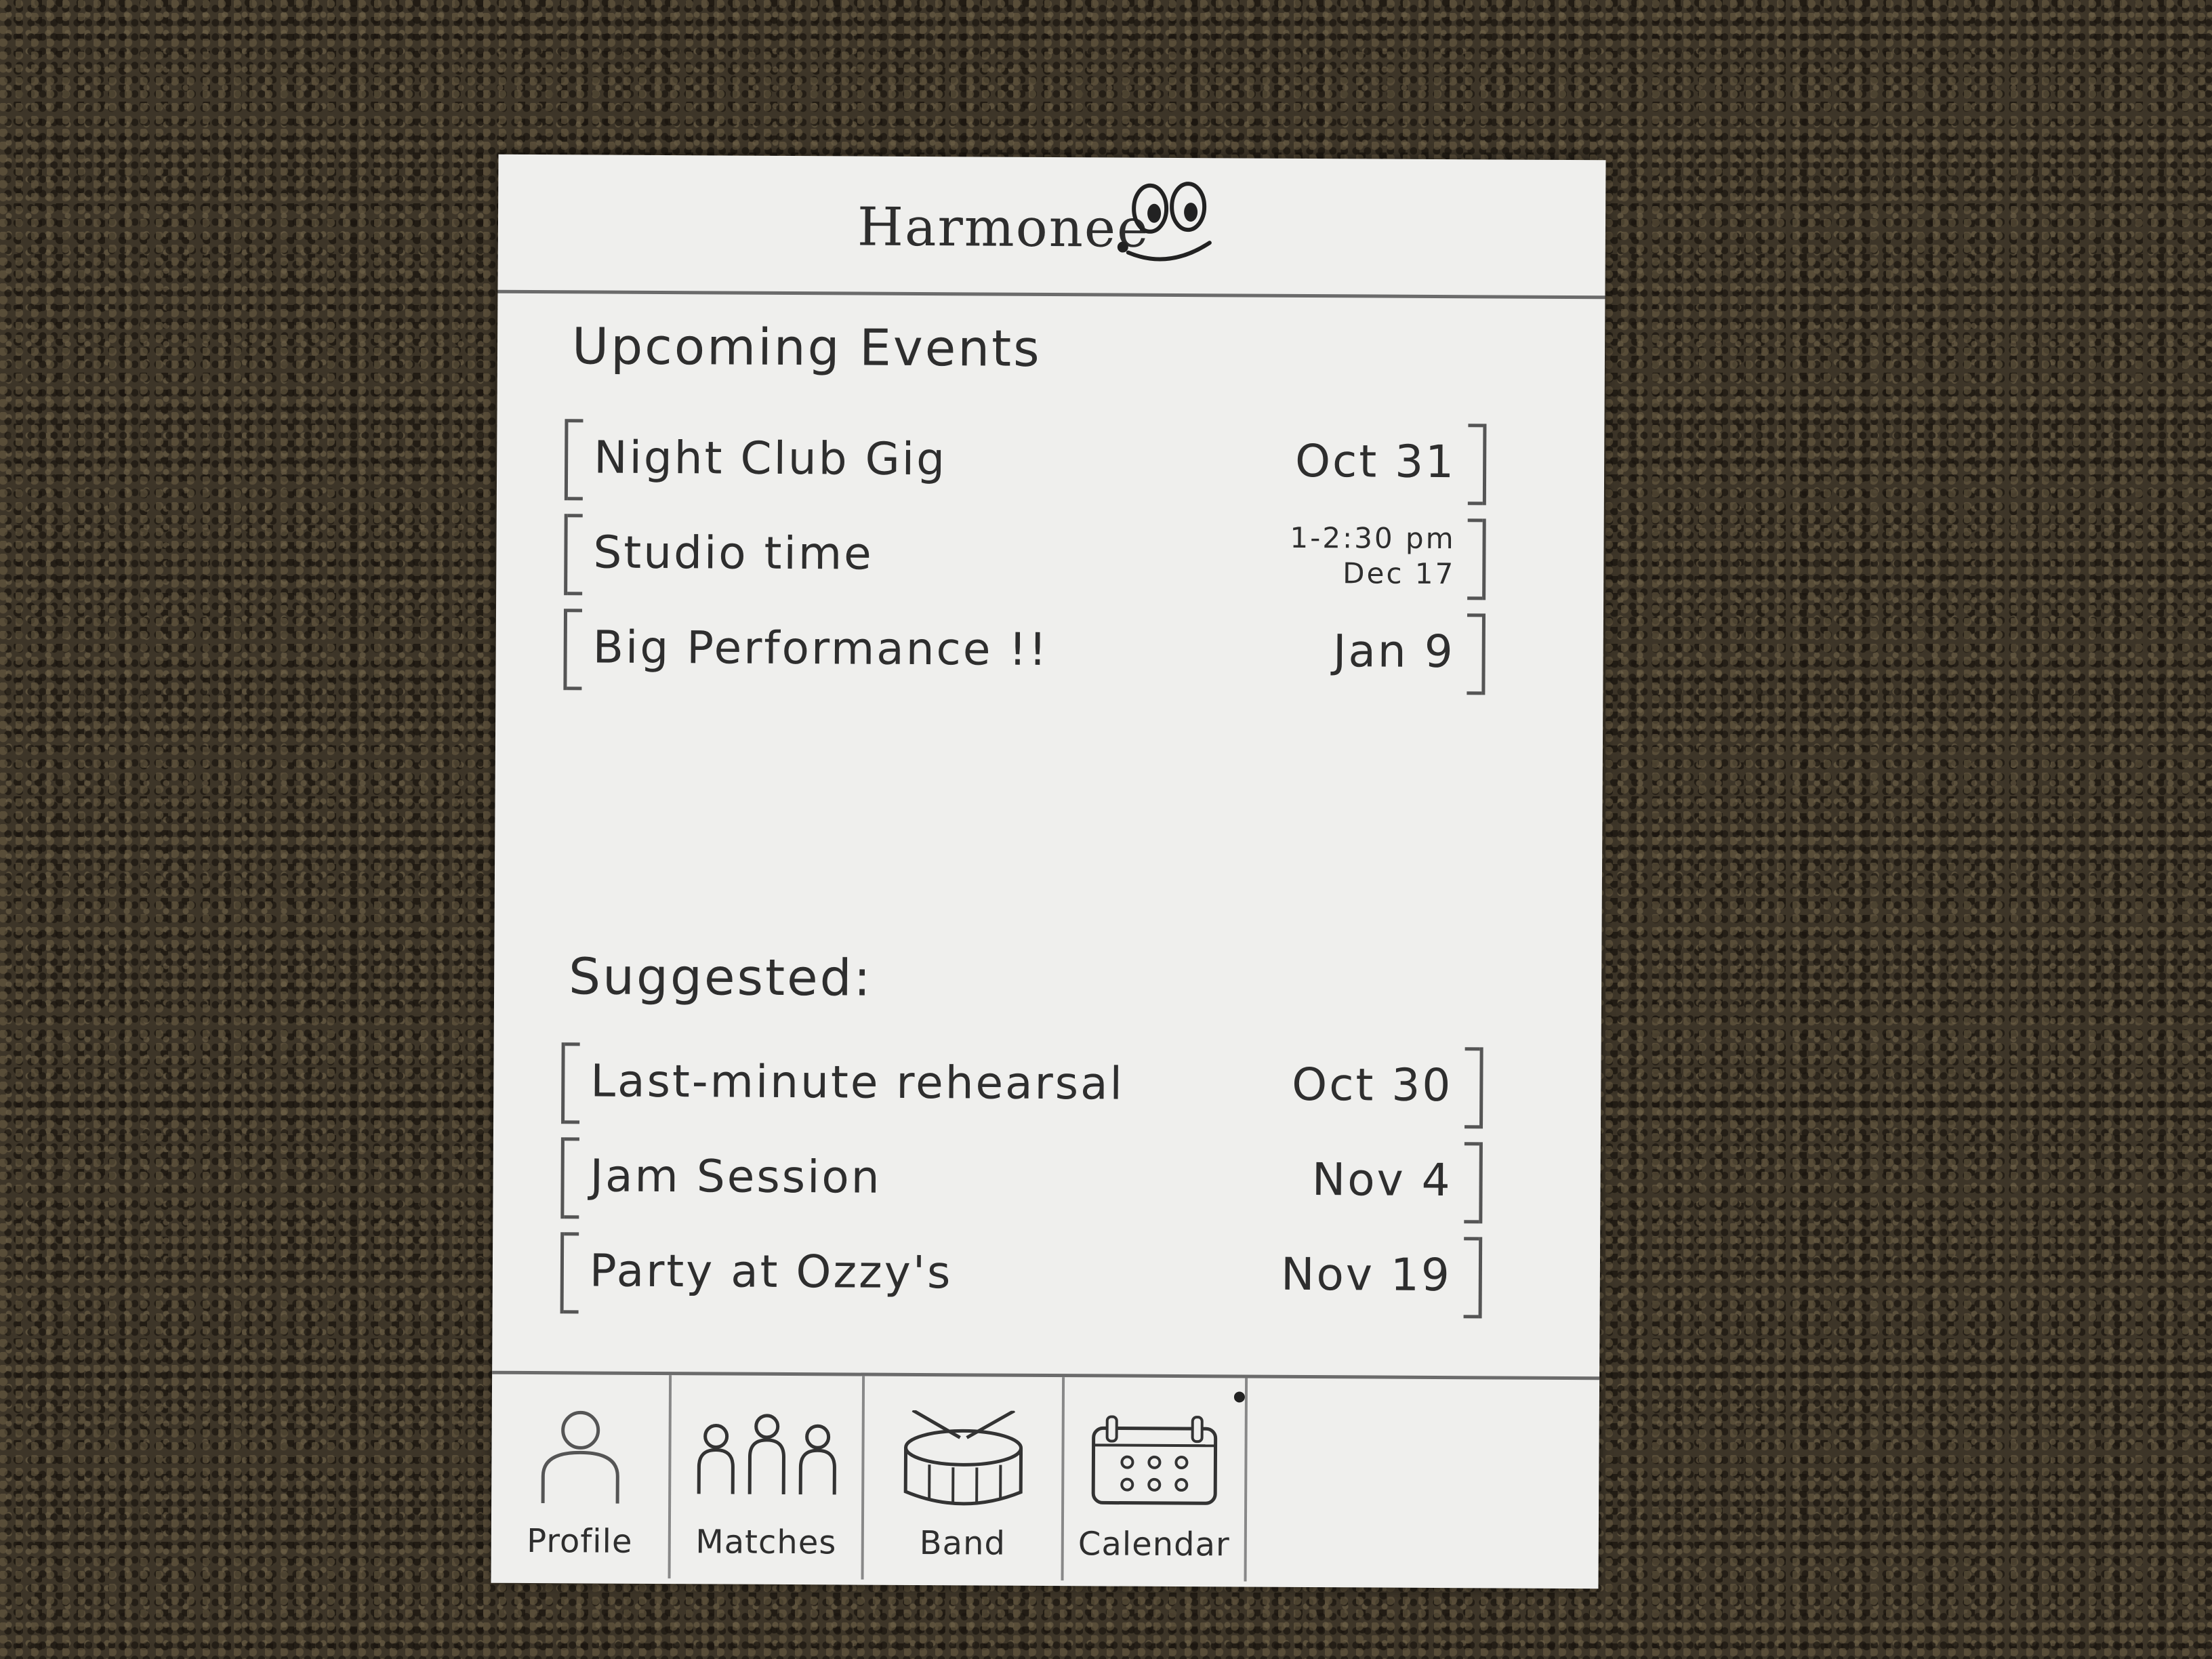 Image resolution: width=2212 pixels, height=1659 pixels. I want to click on bottom-nav-bar: Profile Matches Band Calendar, so click(1045, 1481).